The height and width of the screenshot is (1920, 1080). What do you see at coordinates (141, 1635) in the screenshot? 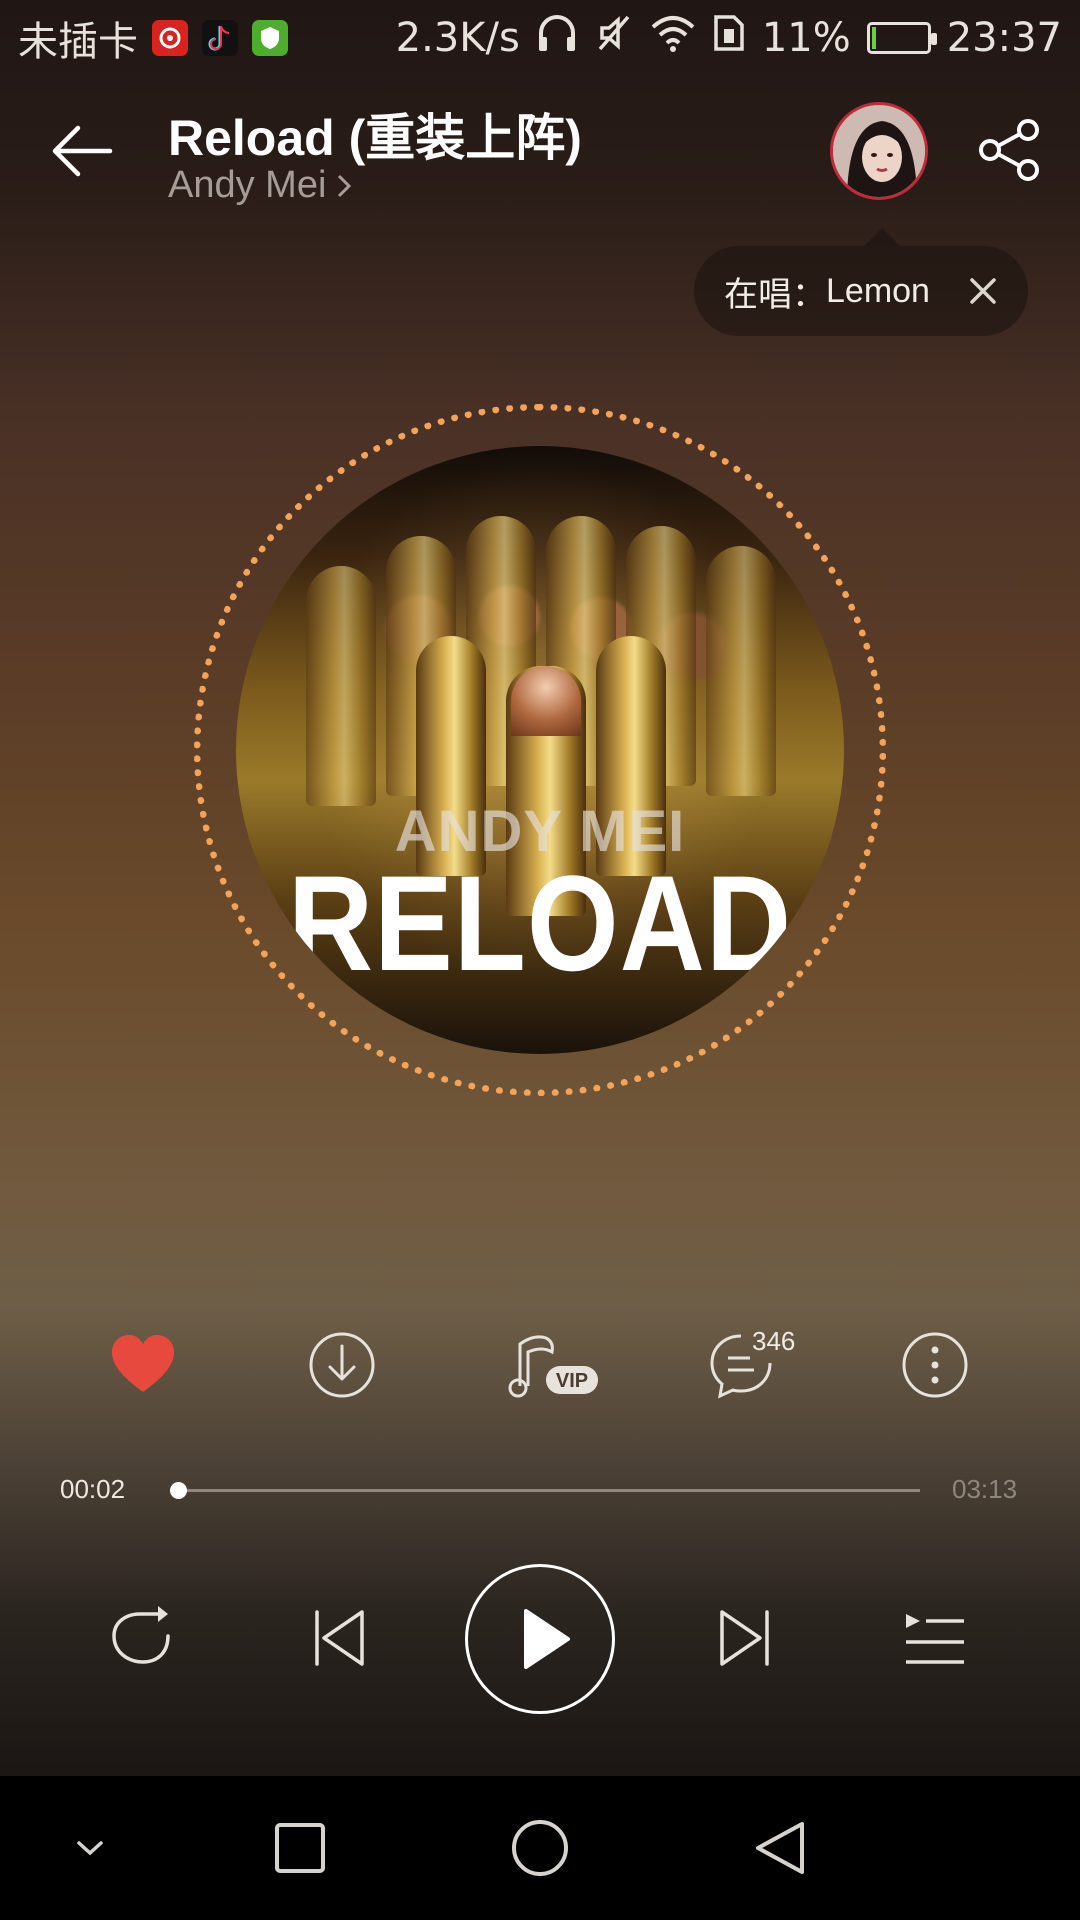
I see `repeat-icon` at bounding box center [141, 1635].